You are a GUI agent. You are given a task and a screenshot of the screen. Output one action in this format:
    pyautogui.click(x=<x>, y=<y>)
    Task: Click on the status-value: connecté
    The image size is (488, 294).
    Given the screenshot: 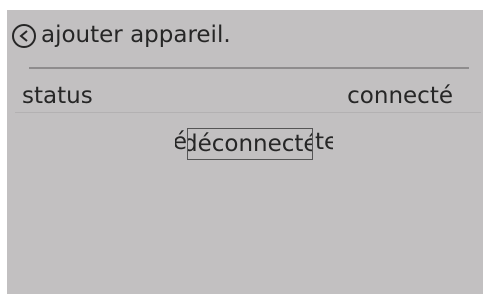 What is the action you would take?
    pyautogui.click(x=400, y=96)
    